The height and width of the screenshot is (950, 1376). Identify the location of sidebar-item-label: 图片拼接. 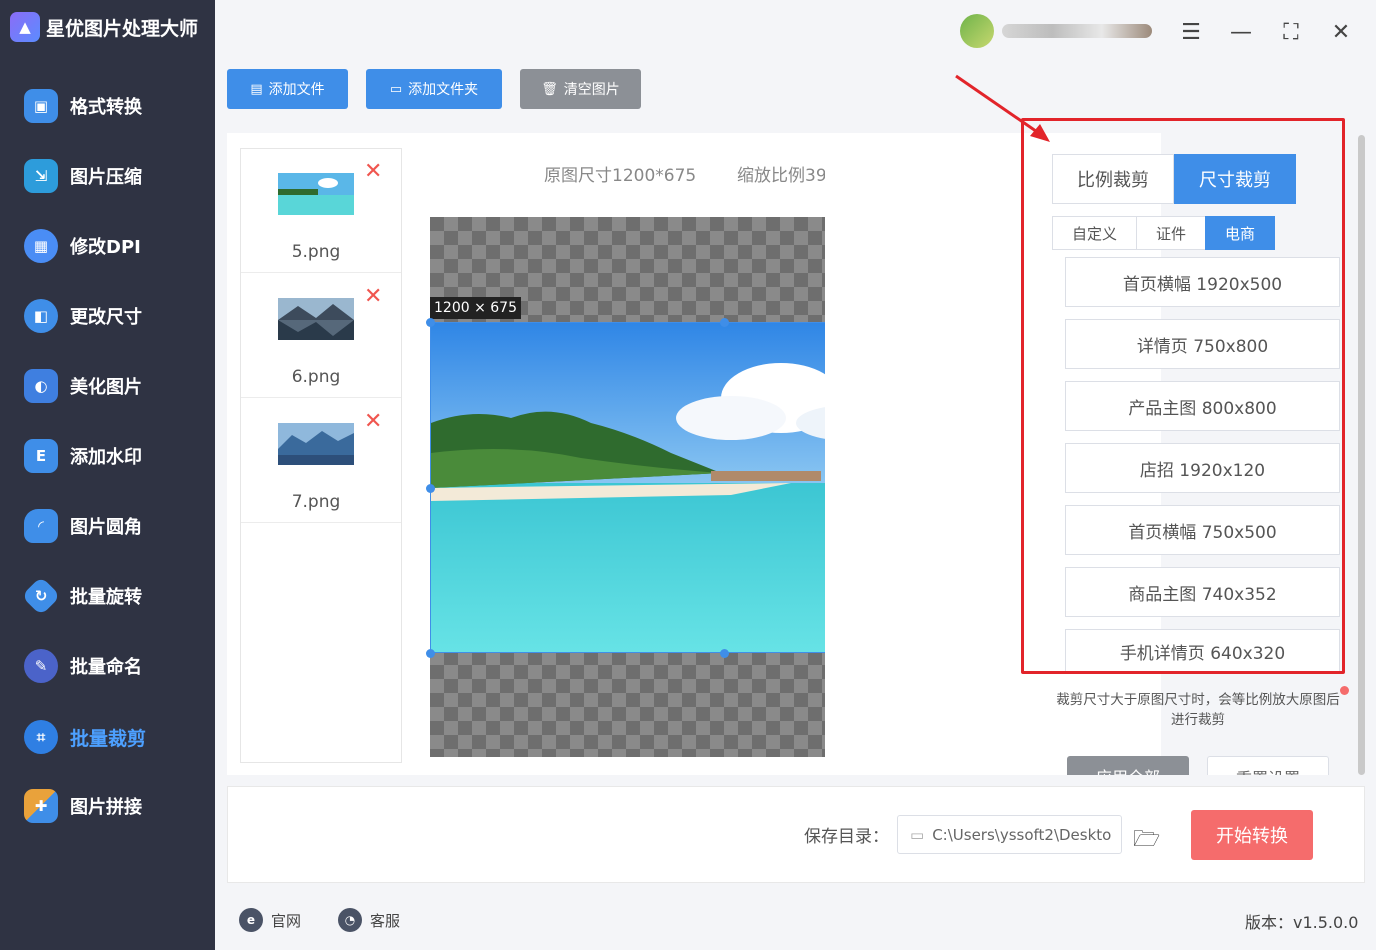
(106, 807).